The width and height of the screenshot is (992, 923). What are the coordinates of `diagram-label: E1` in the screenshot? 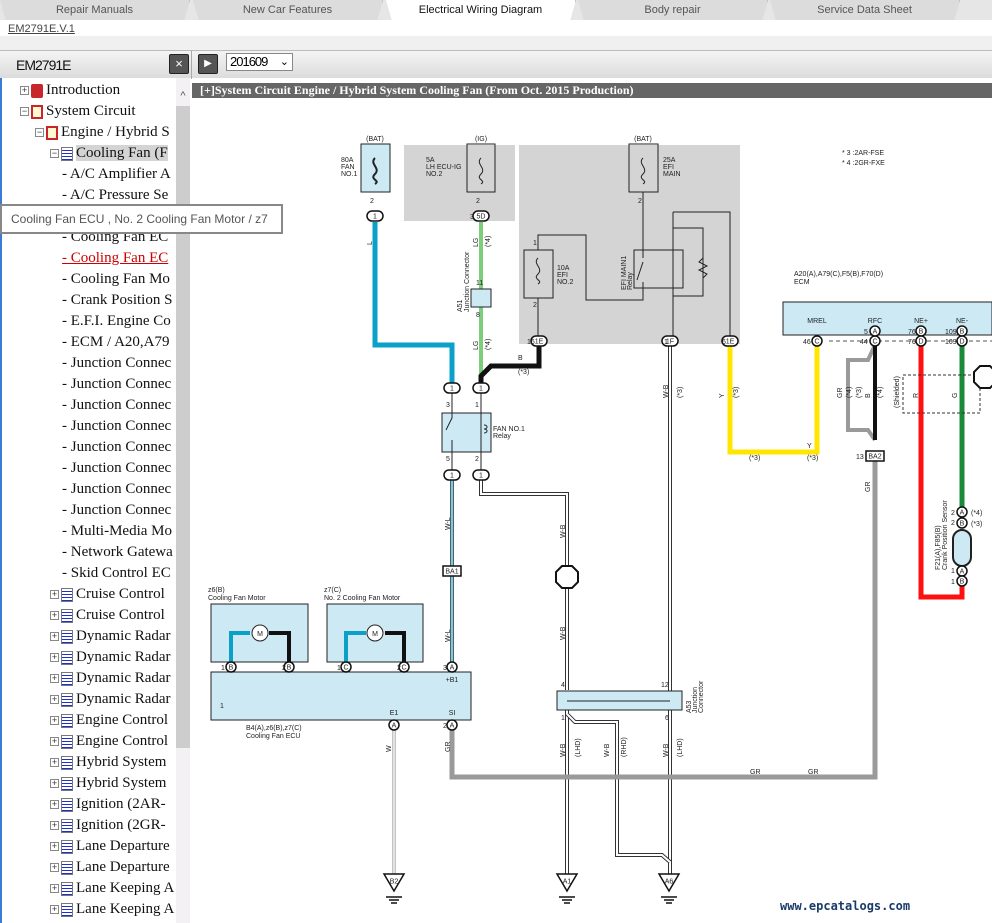 It's located at (394, 713).